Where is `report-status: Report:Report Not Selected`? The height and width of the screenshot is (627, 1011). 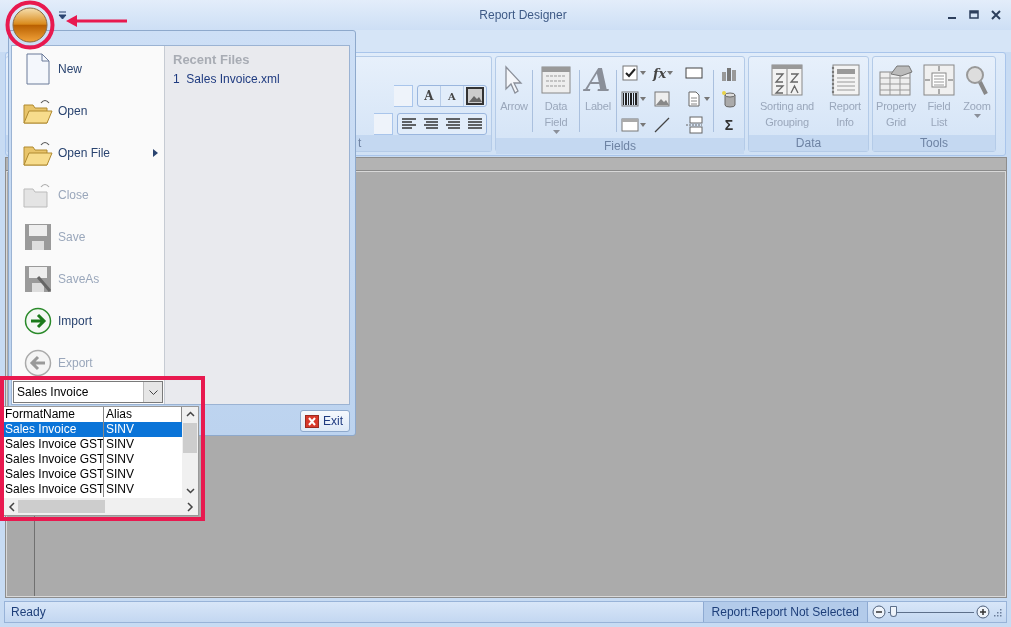 report-status: Report:Report Not Selected is located at coordinates (784, 612).